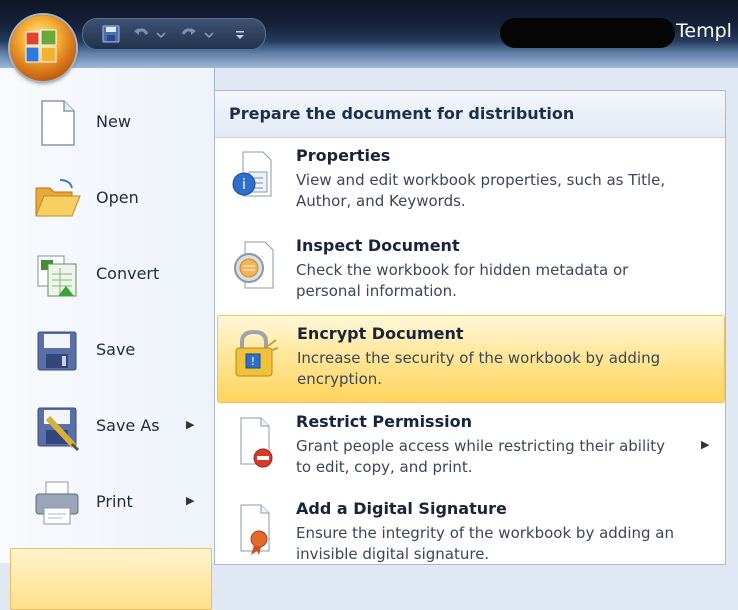  I want to click on menu-item-save: Save, so click(117, 352).